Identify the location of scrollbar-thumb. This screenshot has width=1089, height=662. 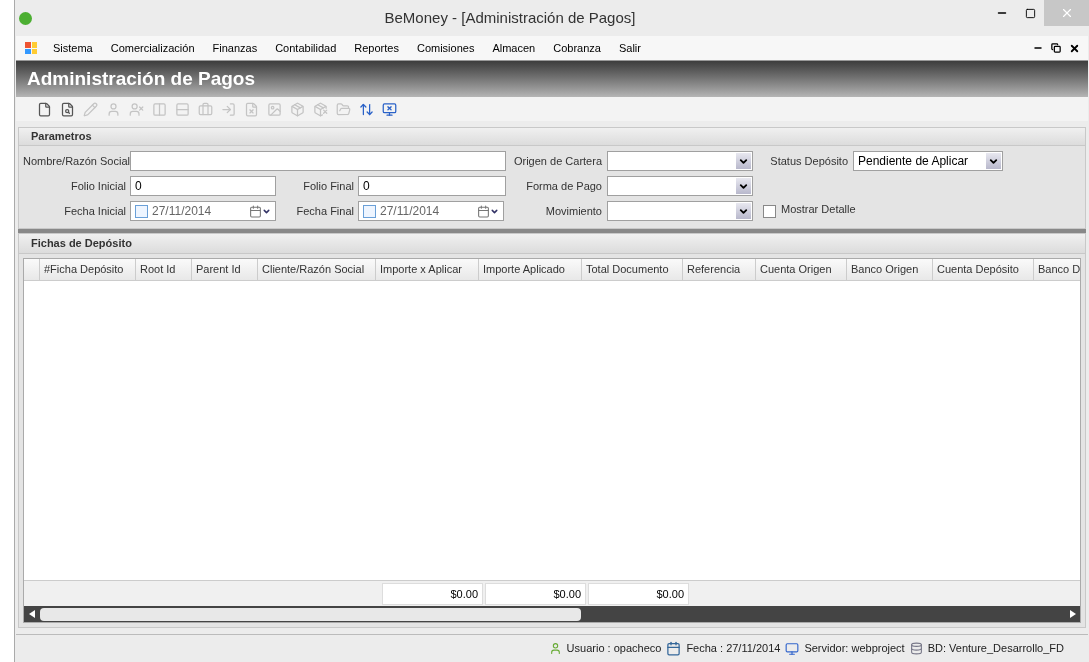
(310, 614).